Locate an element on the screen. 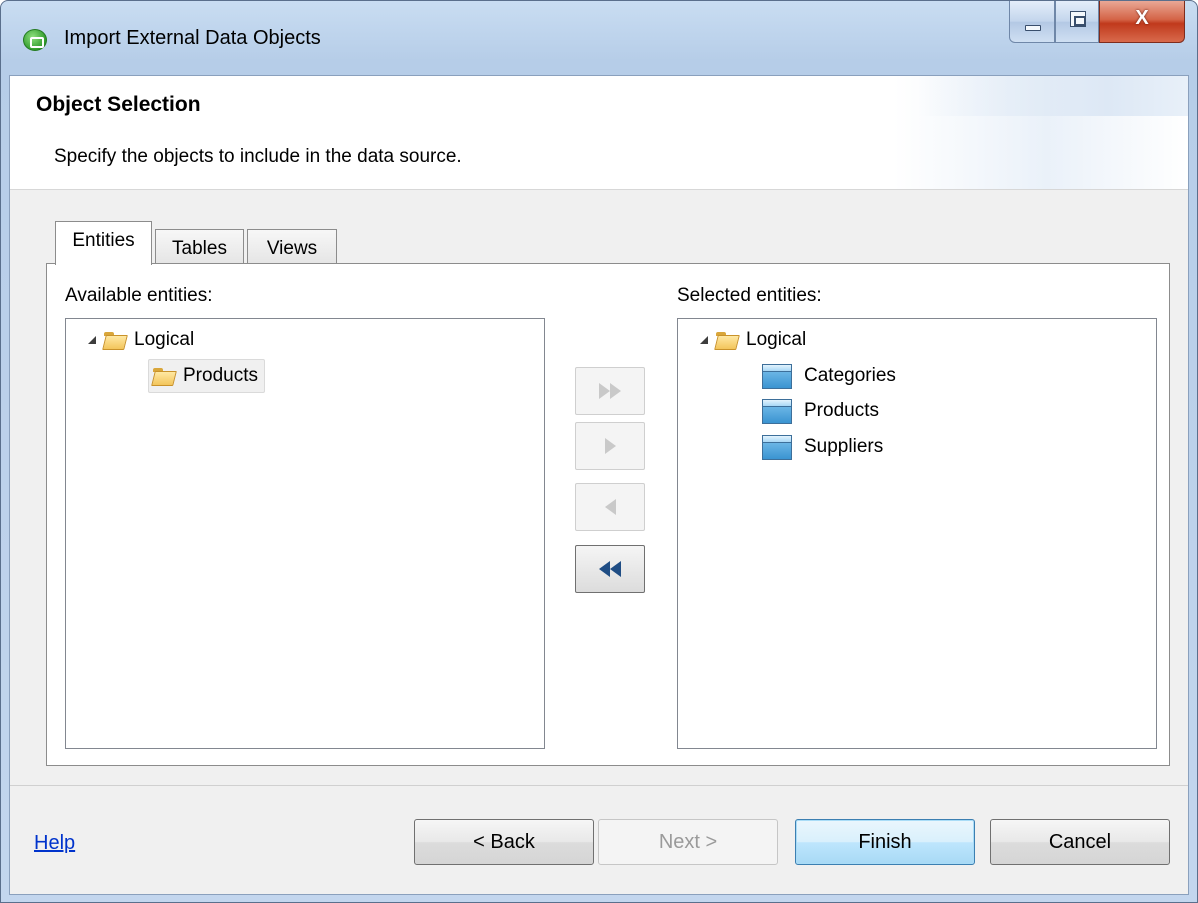 Image resolution: width=1198 pixels, height=903 pixels. back-button: < Back is located at coordinates (504, 842).